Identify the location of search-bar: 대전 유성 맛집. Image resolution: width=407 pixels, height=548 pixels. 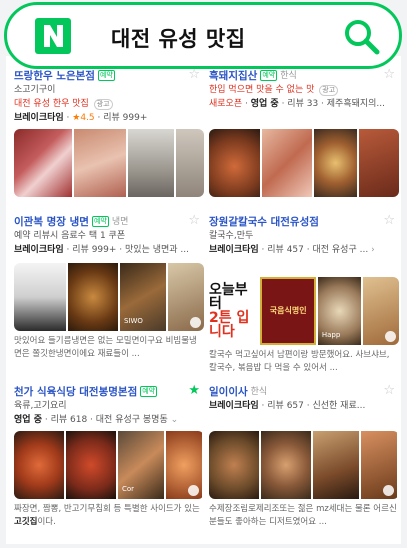
(203, 35).